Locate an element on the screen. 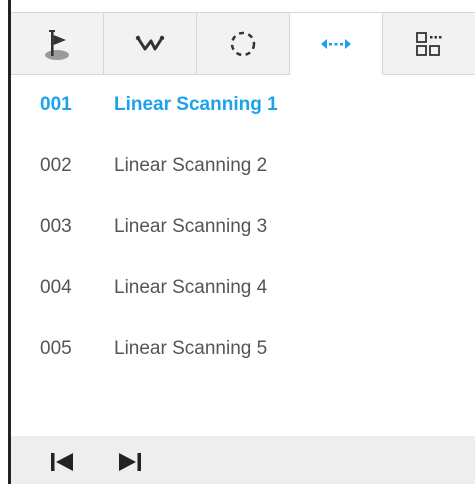  item-label: Linear Scanning 2 is located at coordinates (191, 165).